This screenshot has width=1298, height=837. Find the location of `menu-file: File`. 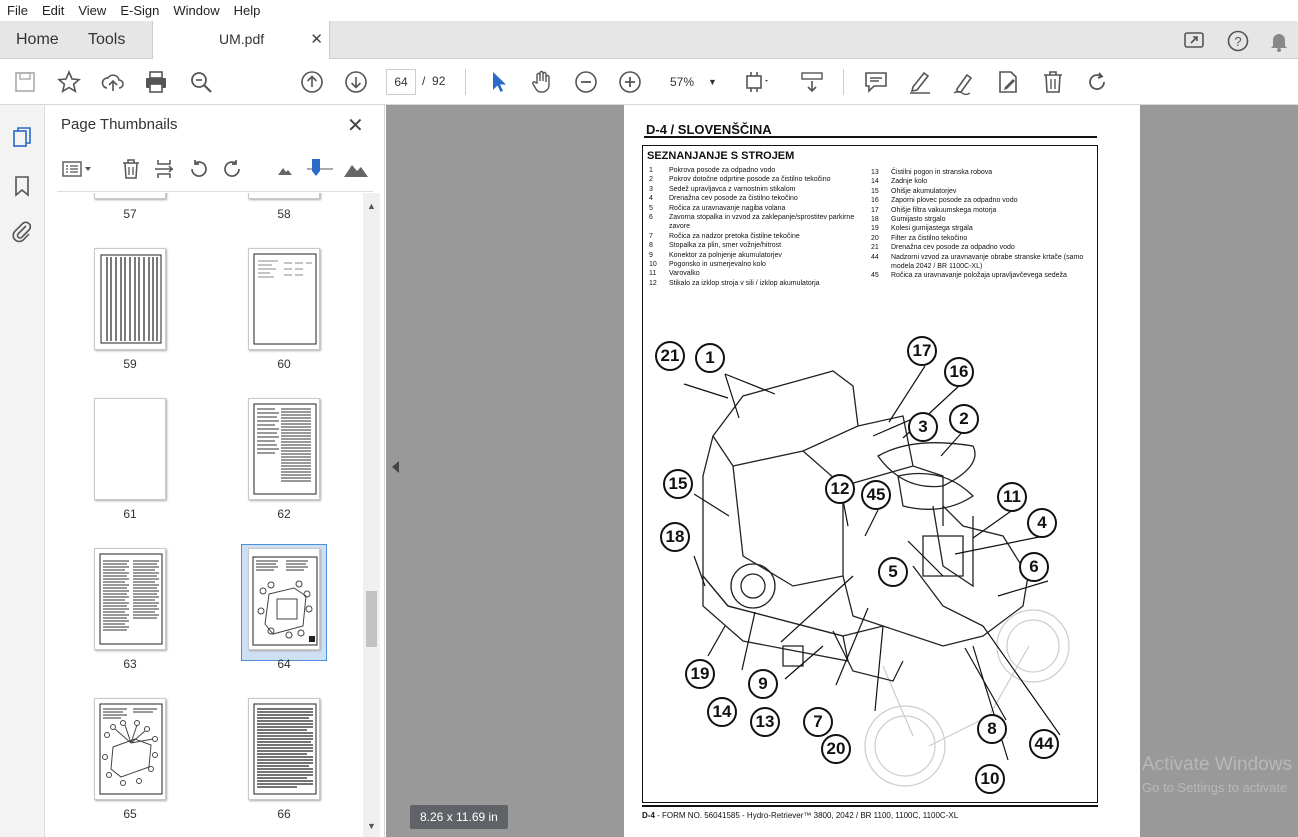

menu-file: File is located at coordinates (17, 10).